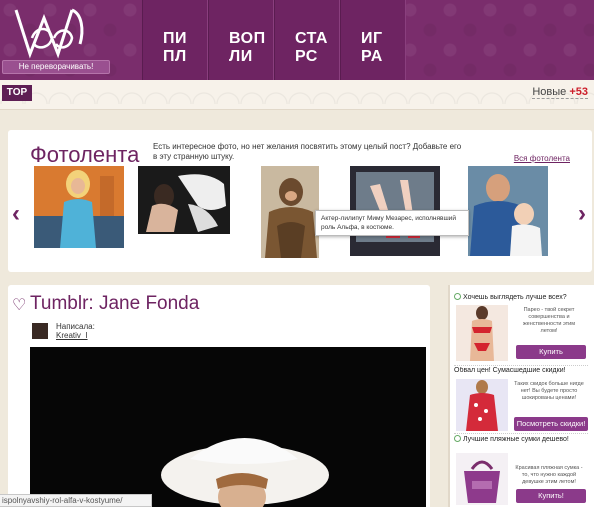 The height and width of the screenshot is (507, 594). Describe the element at coordinates (515, 297) in the screenshot. I see `ad-title-text: Хочешь выглядеть лучше всех?` at that location.